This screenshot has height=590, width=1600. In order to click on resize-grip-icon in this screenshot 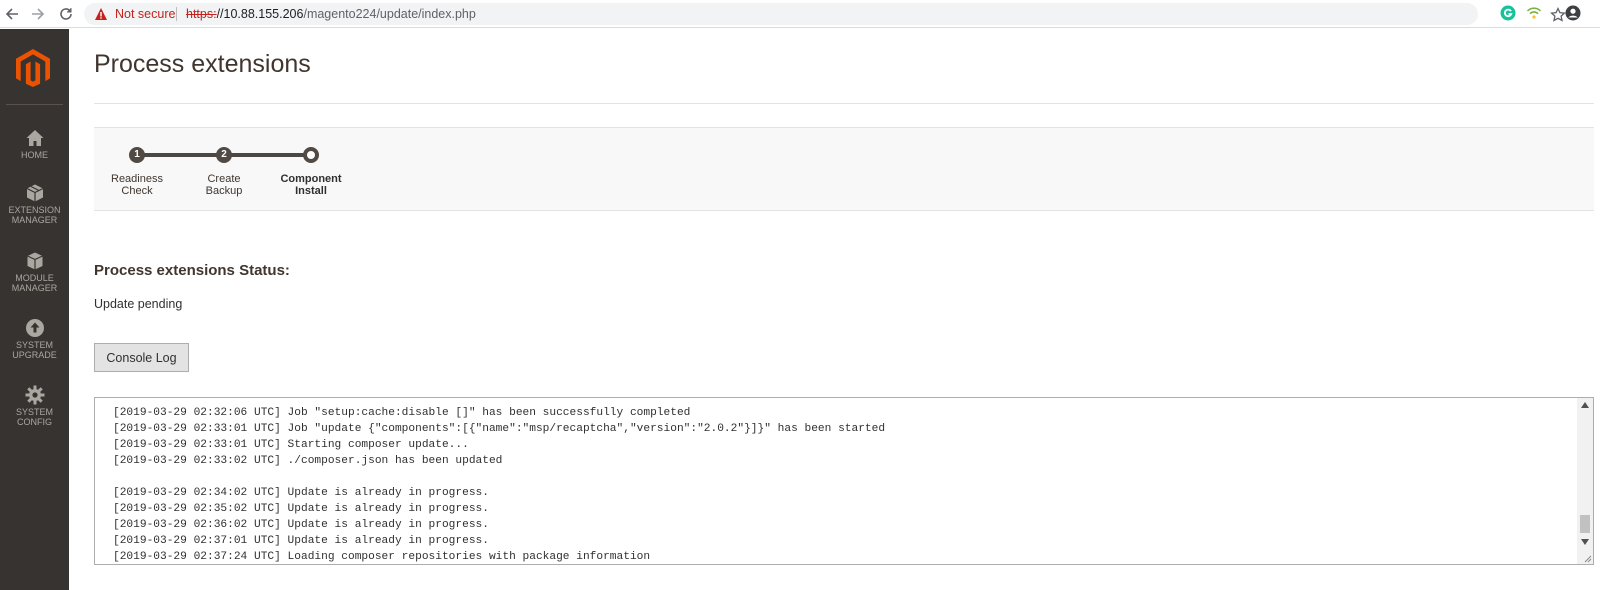, I will do `click(1587, 558)`.